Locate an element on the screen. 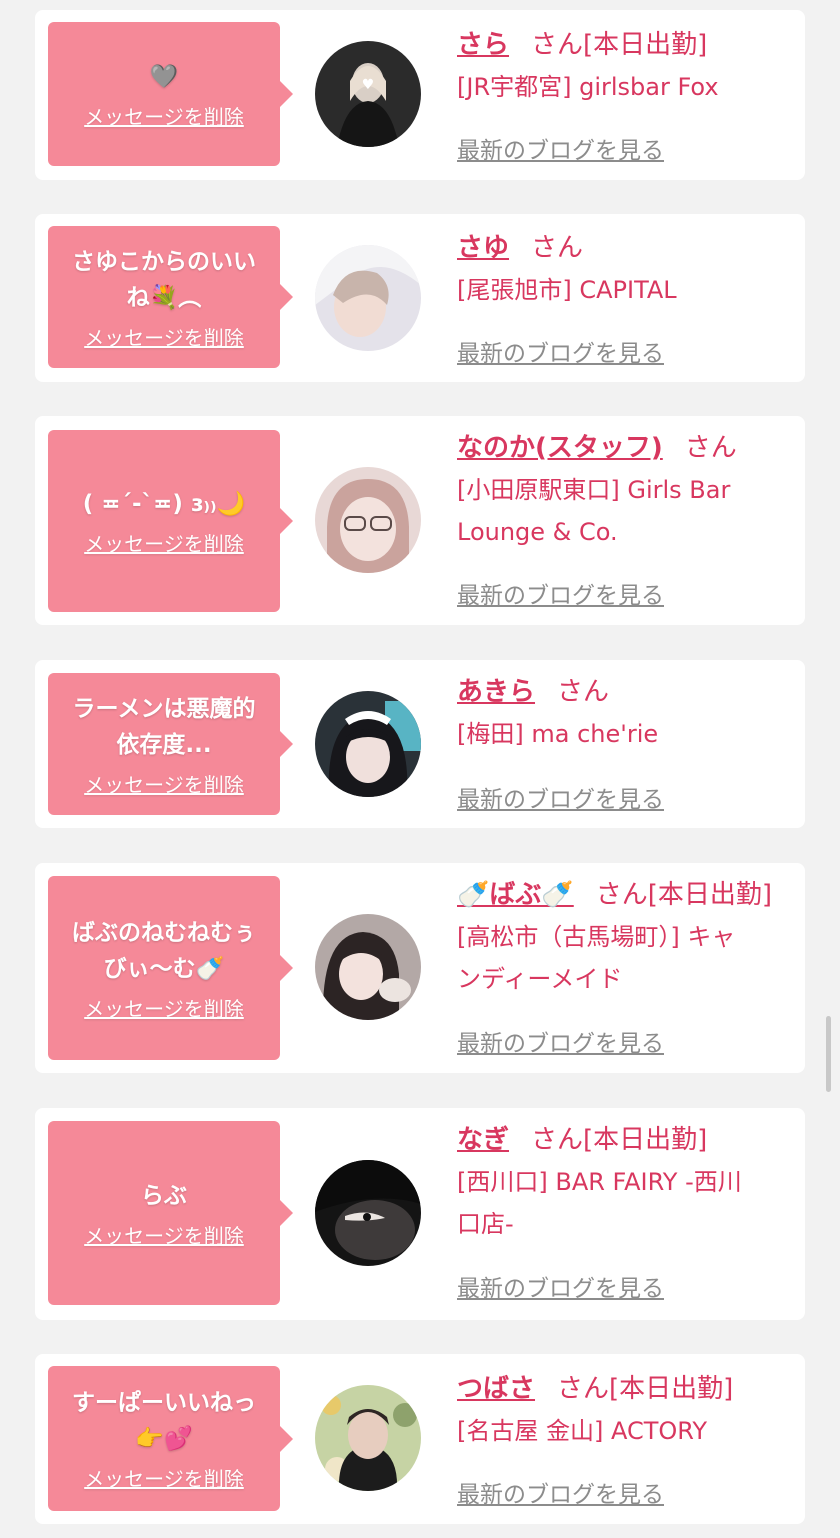 The image size is (840, 1538). cast-name-link: さゆ is located at coordinates (483, 248).